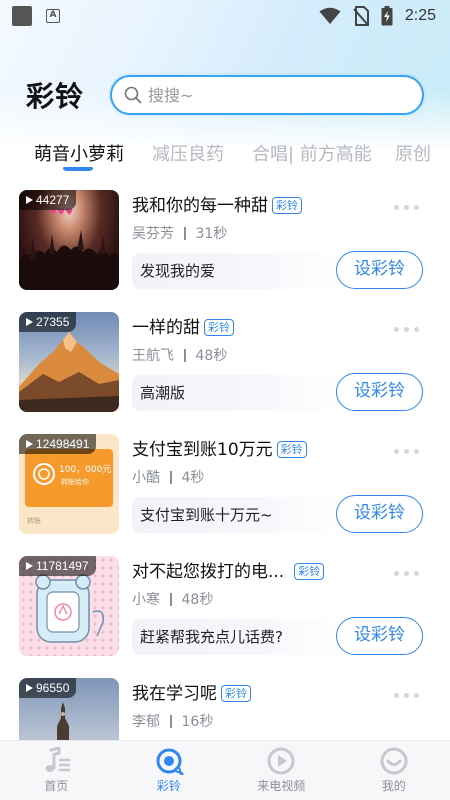  I want to click on artist-name: 李郁, so click(146, 722).